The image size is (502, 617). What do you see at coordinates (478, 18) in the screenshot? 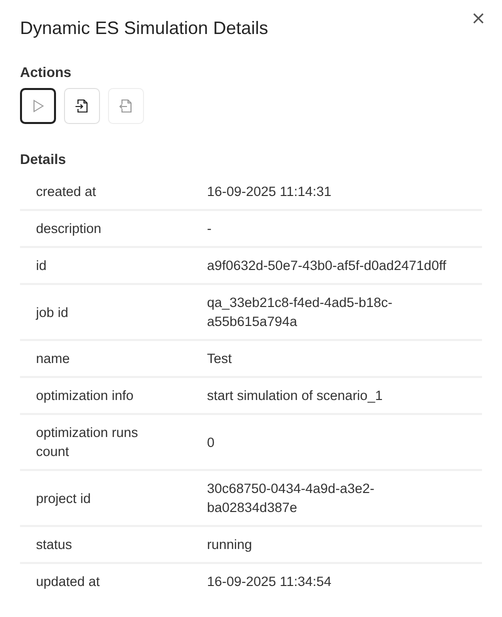
I see `close-button: ×` at bounding box center [478, 18].